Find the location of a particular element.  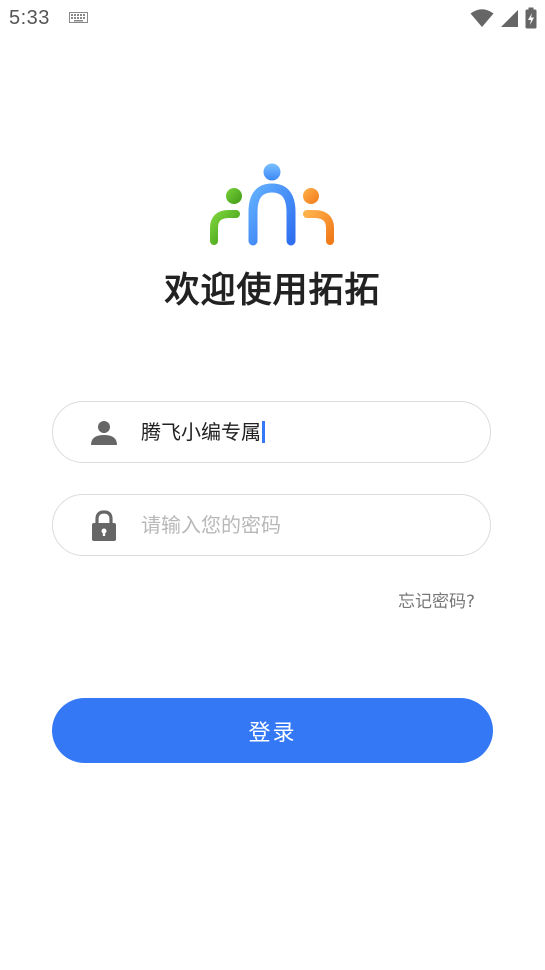

login-button: 登录 is located at coordinates (272, 730).